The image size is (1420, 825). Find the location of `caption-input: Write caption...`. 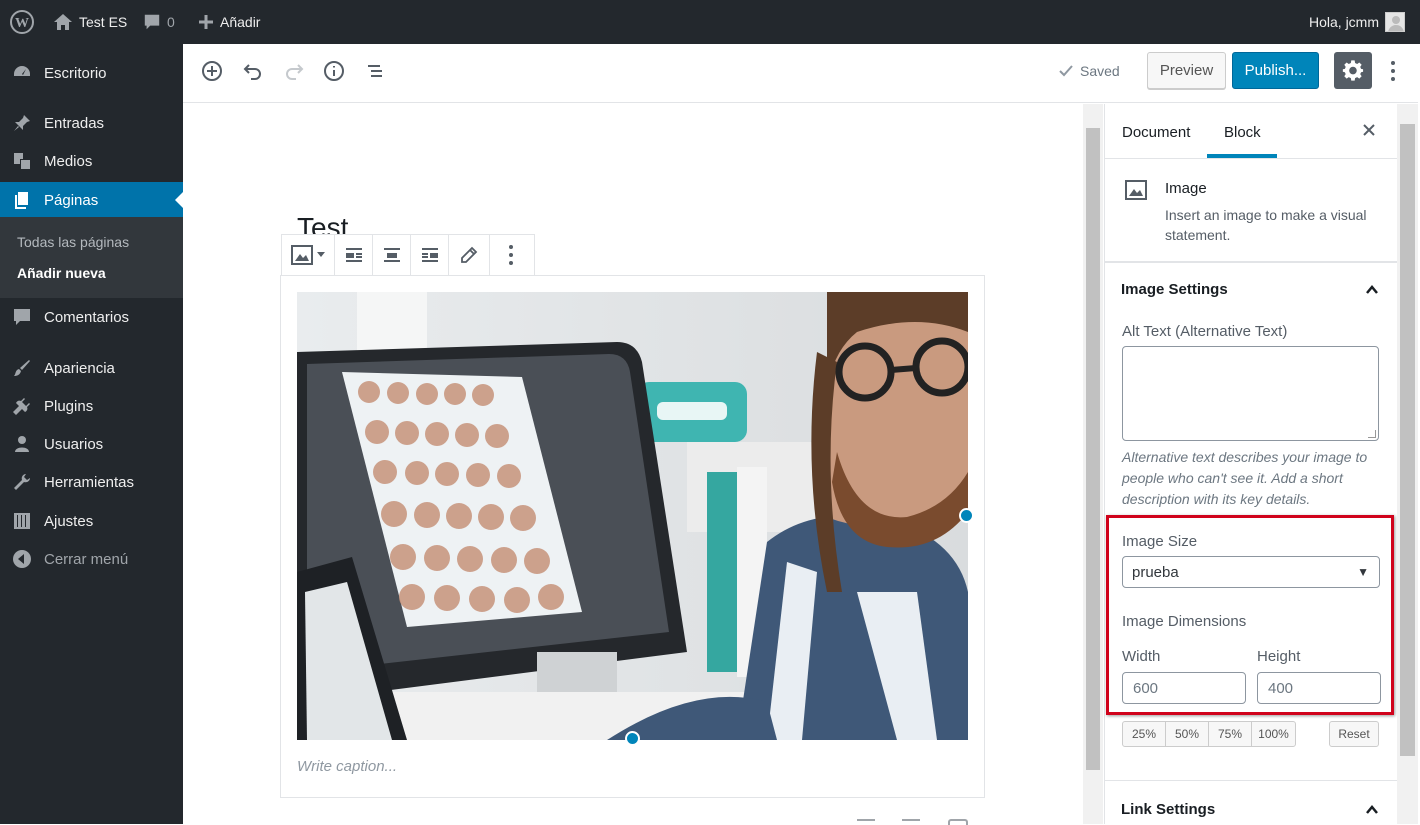

caption-input: Write caption... is located at coordinates (347, 766).